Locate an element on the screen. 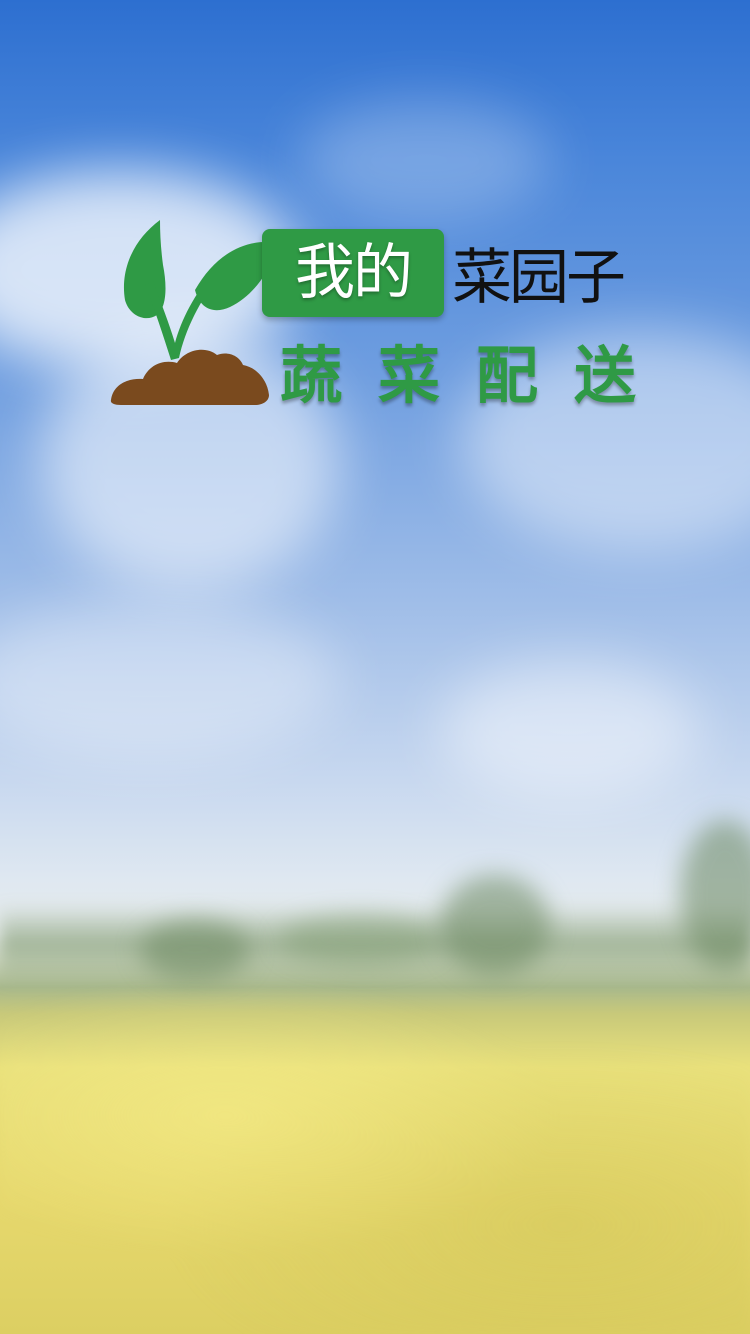 This screenshot has width=750, height=1334. subtitle-text: 蔬菜配送 is located at coordinates (476, 375).